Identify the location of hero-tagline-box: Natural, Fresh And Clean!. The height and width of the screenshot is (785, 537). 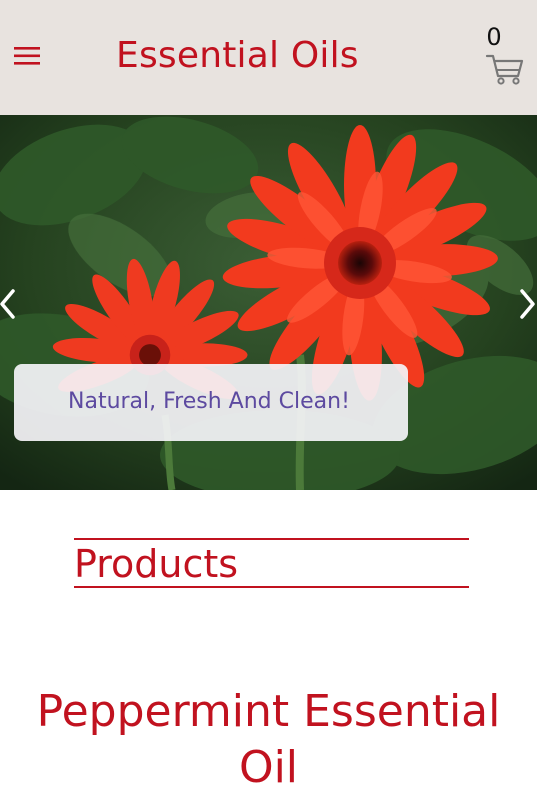
(211, 402).